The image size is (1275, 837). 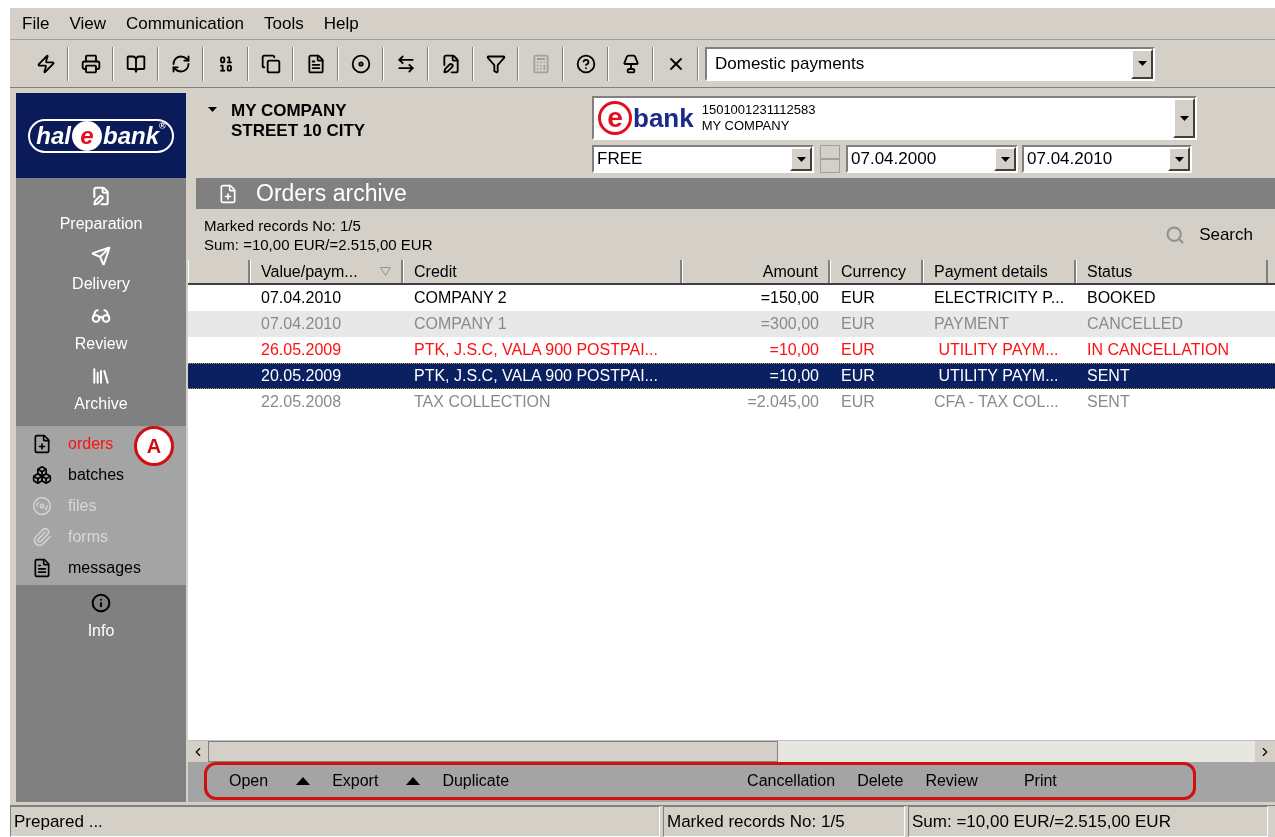 I want to click on company-selector: MY COMPANY STREET 10 CITY, so click(x=400, y=135).